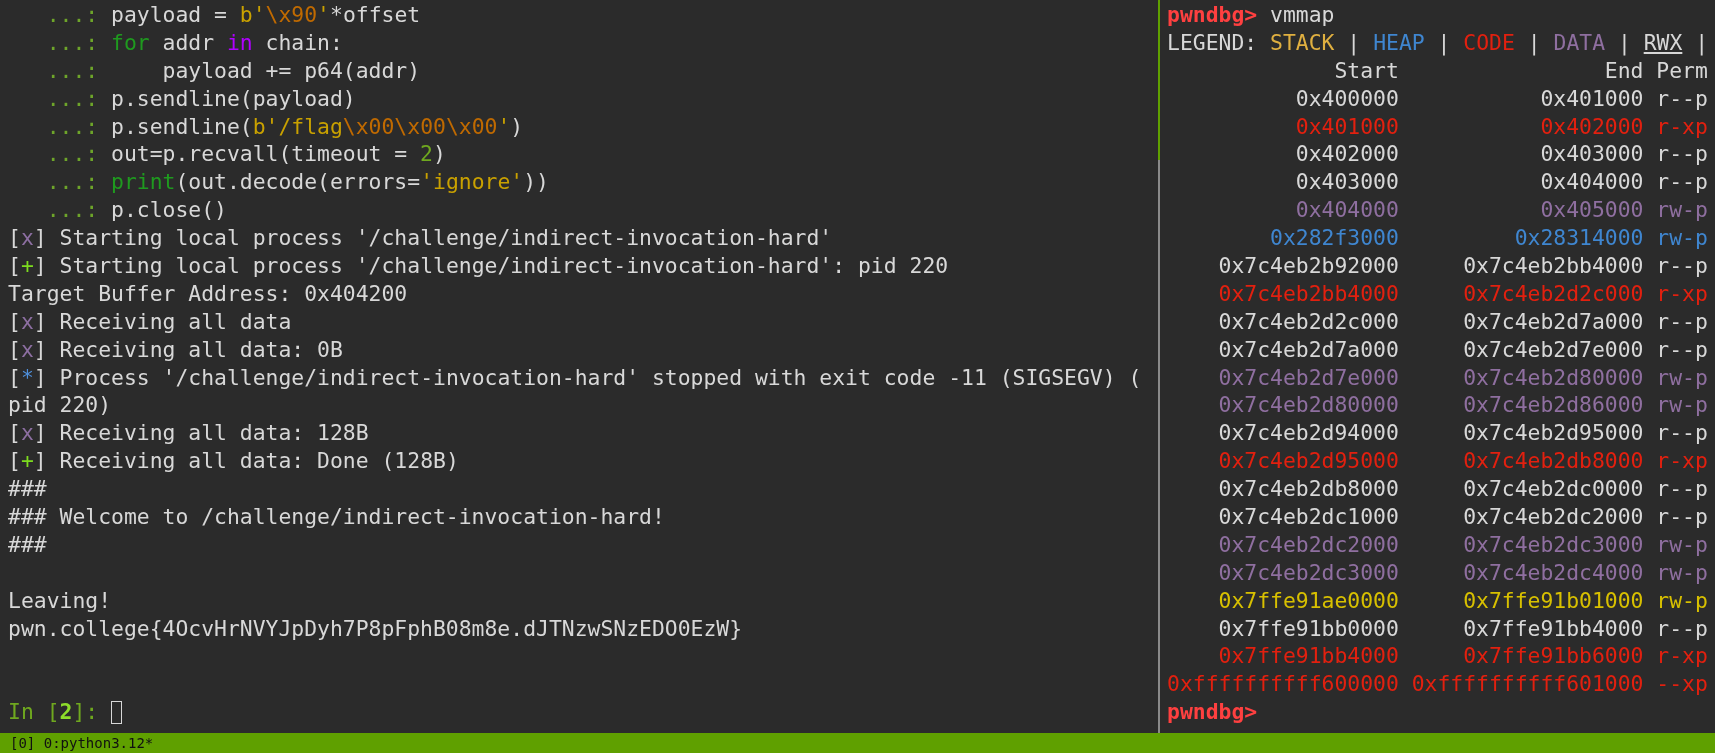 This screenshot has width=1715, height=753. I want to click on terminal-line: ...: p.sendline(payload), so click(200, 98).